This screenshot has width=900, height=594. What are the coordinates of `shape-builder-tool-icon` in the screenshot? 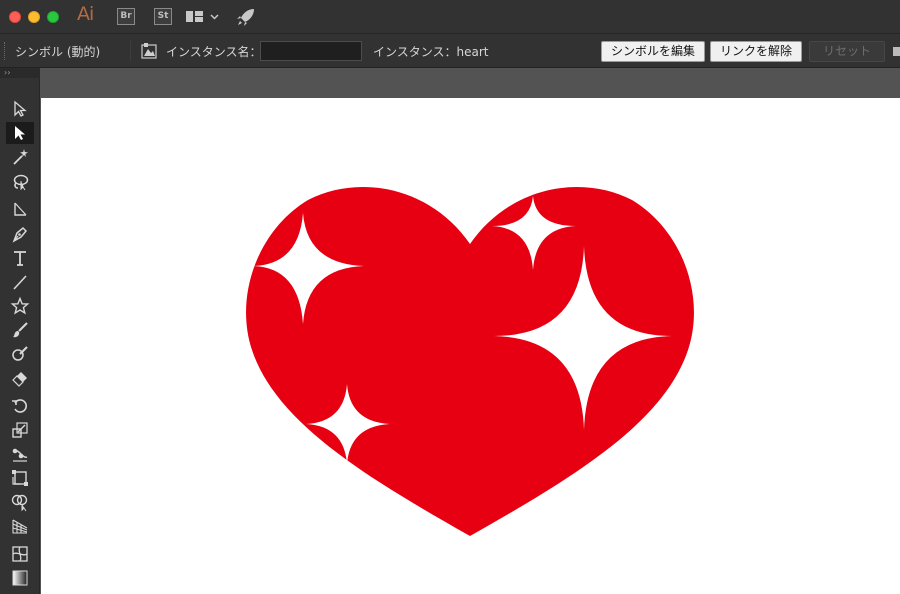 It's located at (20, 502).